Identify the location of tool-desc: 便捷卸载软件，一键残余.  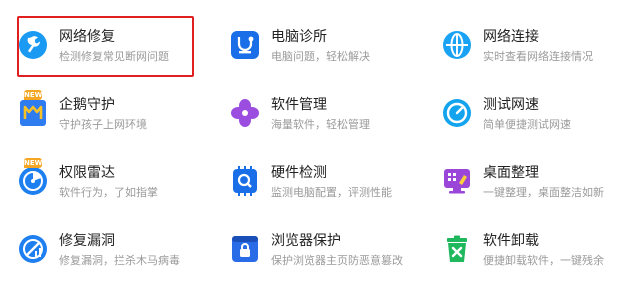
(543, 260).